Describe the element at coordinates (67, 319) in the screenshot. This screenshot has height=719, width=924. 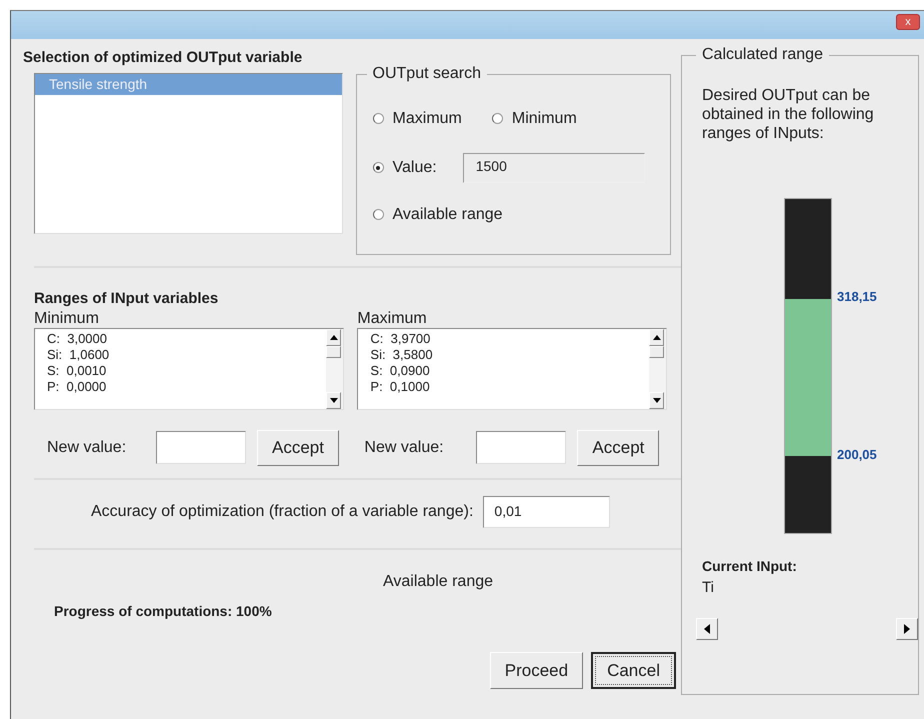
I see `list-label: Minimum` at that location.